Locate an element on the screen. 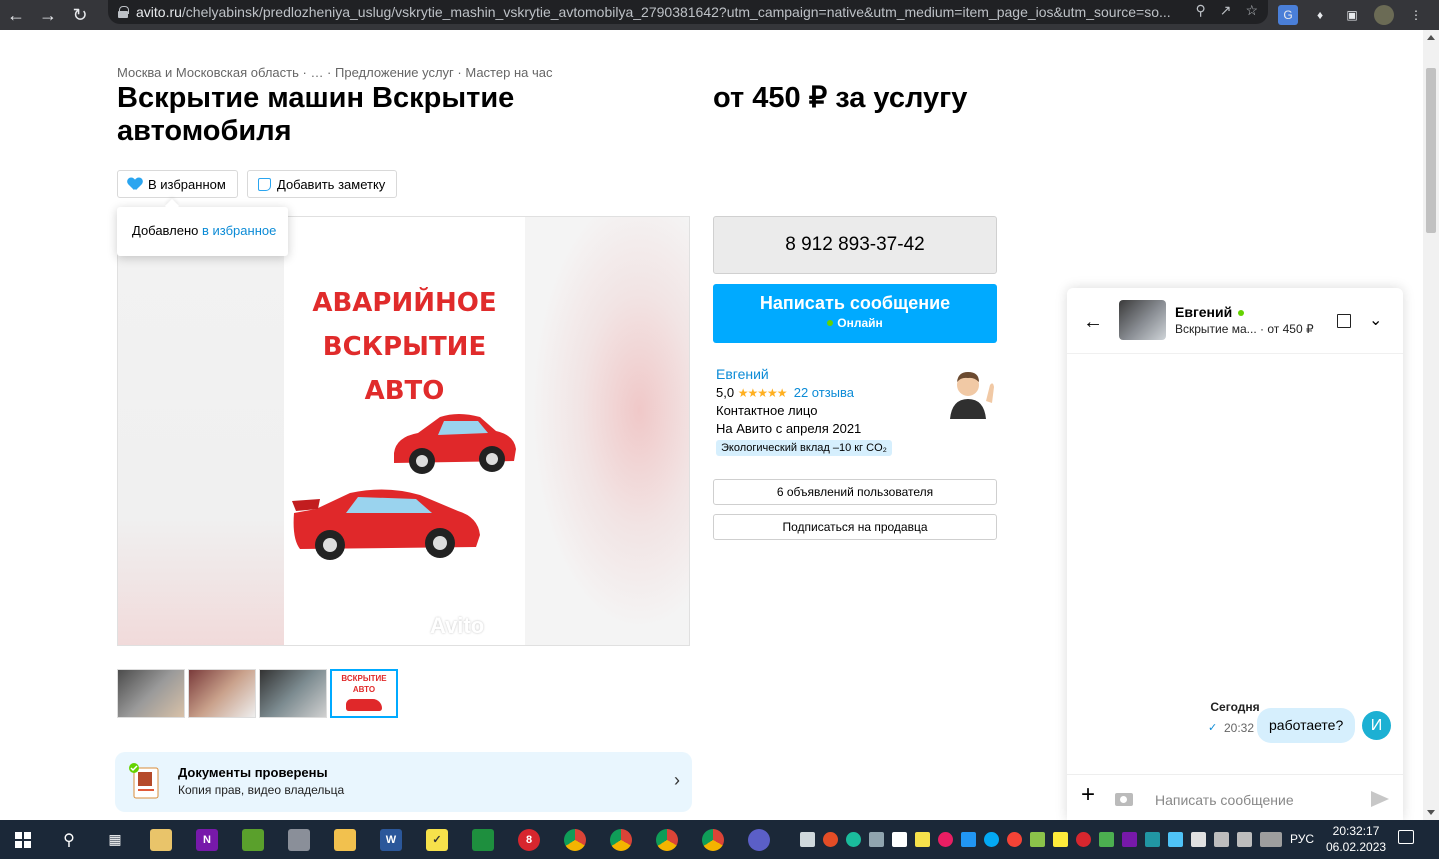 This screenshot has height=859, width=1439. chat-input-bar: + Написать сообщение is located at coordinates (1235, 797).